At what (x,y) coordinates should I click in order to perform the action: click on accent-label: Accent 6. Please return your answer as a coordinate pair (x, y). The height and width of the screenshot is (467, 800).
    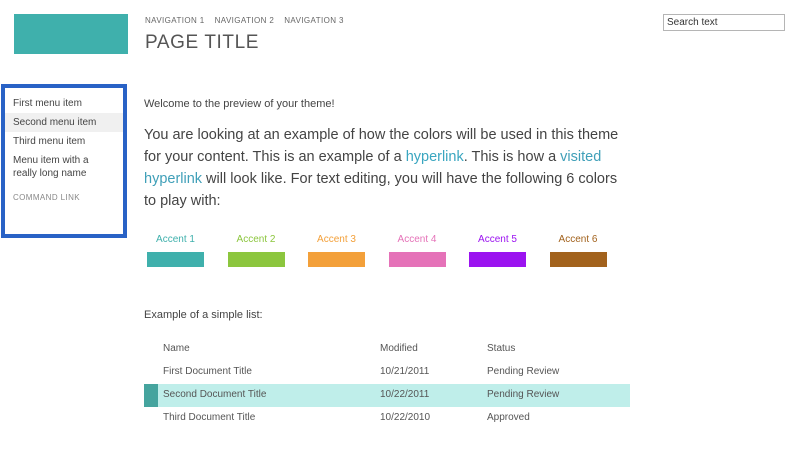
    Looking at the image, I should click on (578, 239).